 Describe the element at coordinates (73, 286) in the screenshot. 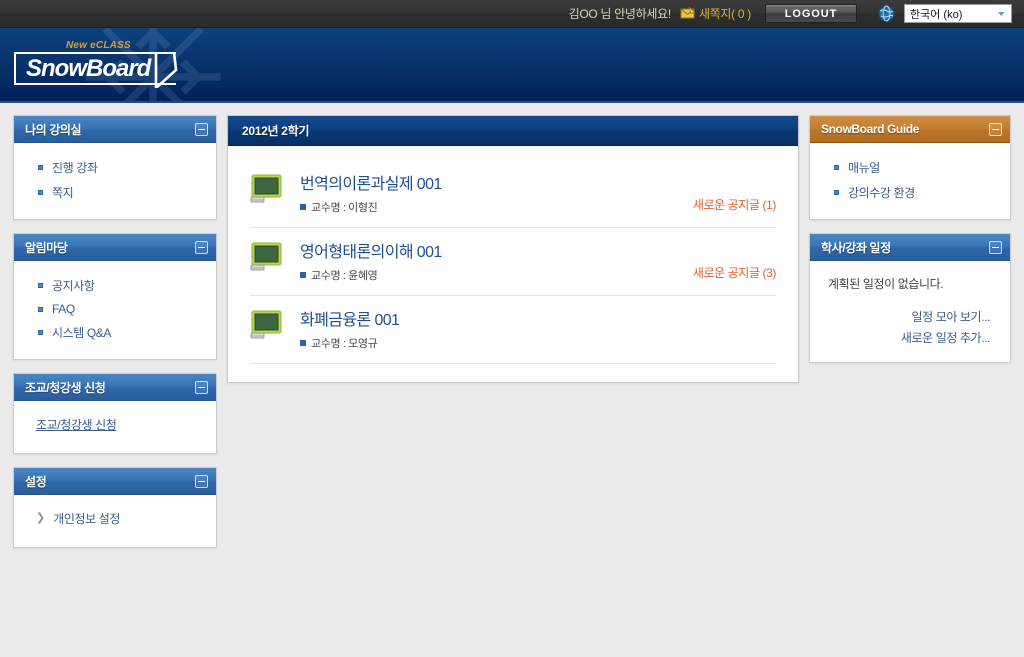

I see `sidebar-item-label: 공지사항` at that location.